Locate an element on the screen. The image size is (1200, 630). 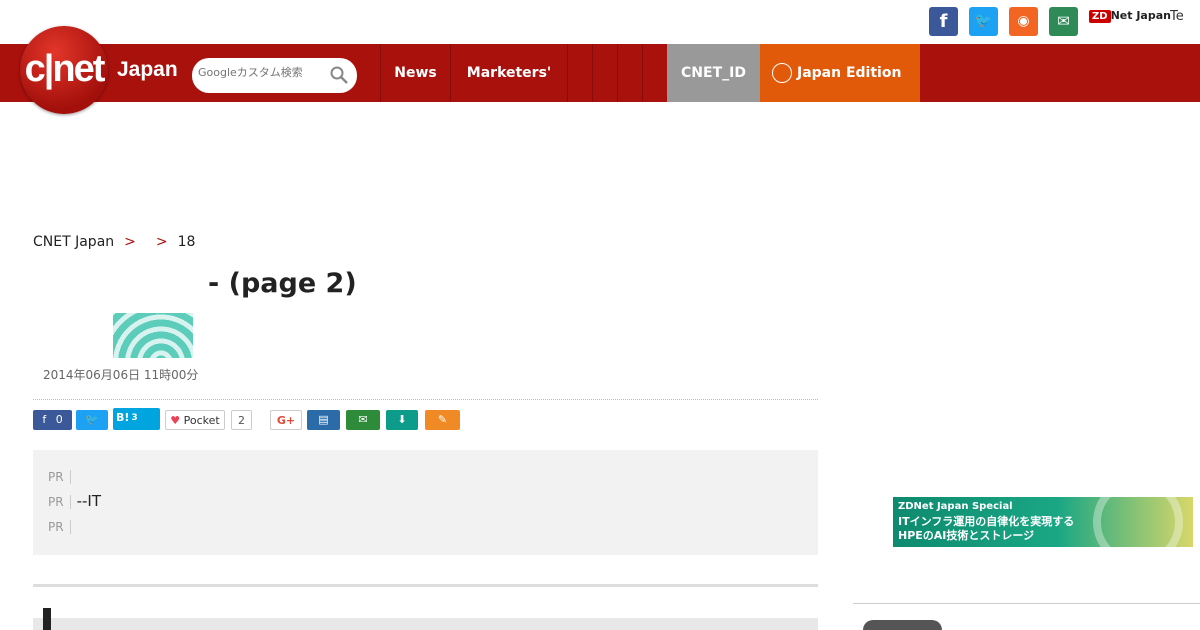
download-icon: ⬇ is located at coordinates (402, 420).